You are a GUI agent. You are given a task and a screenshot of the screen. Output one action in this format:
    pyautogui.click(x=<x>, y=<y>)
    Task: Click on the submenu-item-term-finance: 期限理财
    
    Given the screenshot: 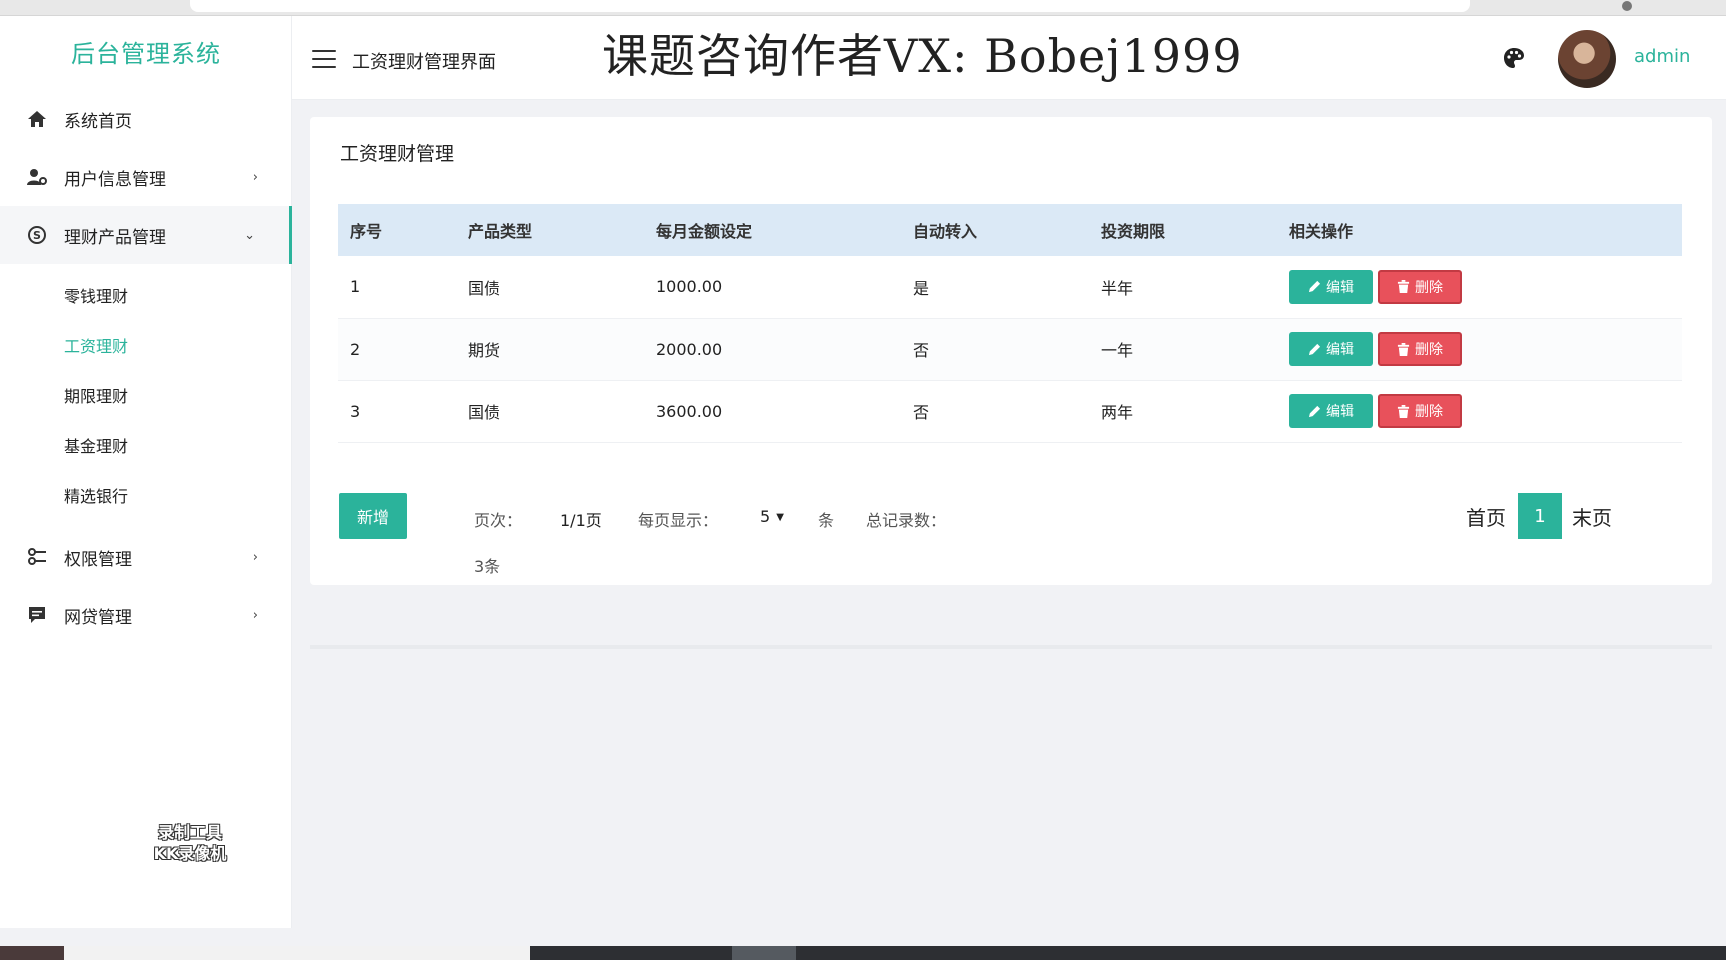 What is the action you would take?
    pyautogui.click(x=146, y=395)
    